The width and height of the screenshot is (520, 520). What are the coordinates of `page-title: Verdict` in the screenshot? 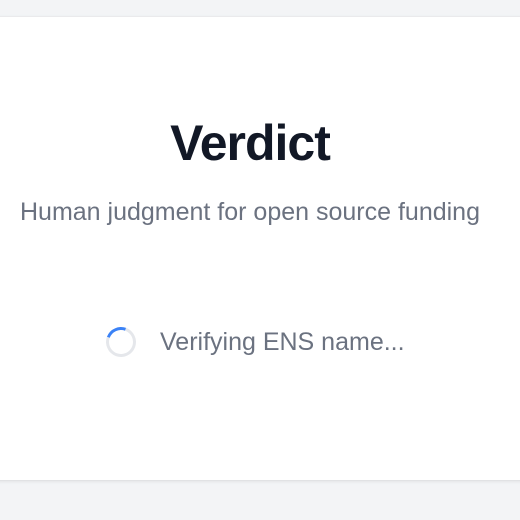 It's located at (250, 143).